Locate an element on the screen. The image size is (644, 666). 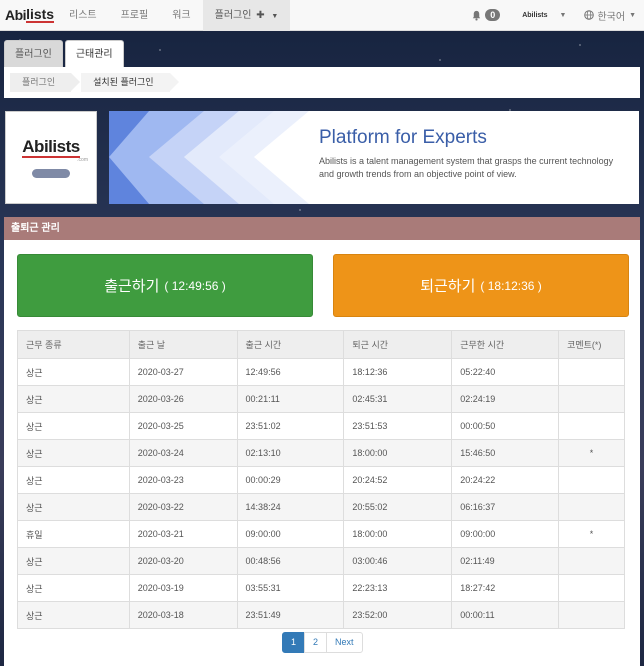
table-row: 상근 2020-03-24 02:13:10 18:00:00 15:46:50 * is located at coordinates (321, 453).